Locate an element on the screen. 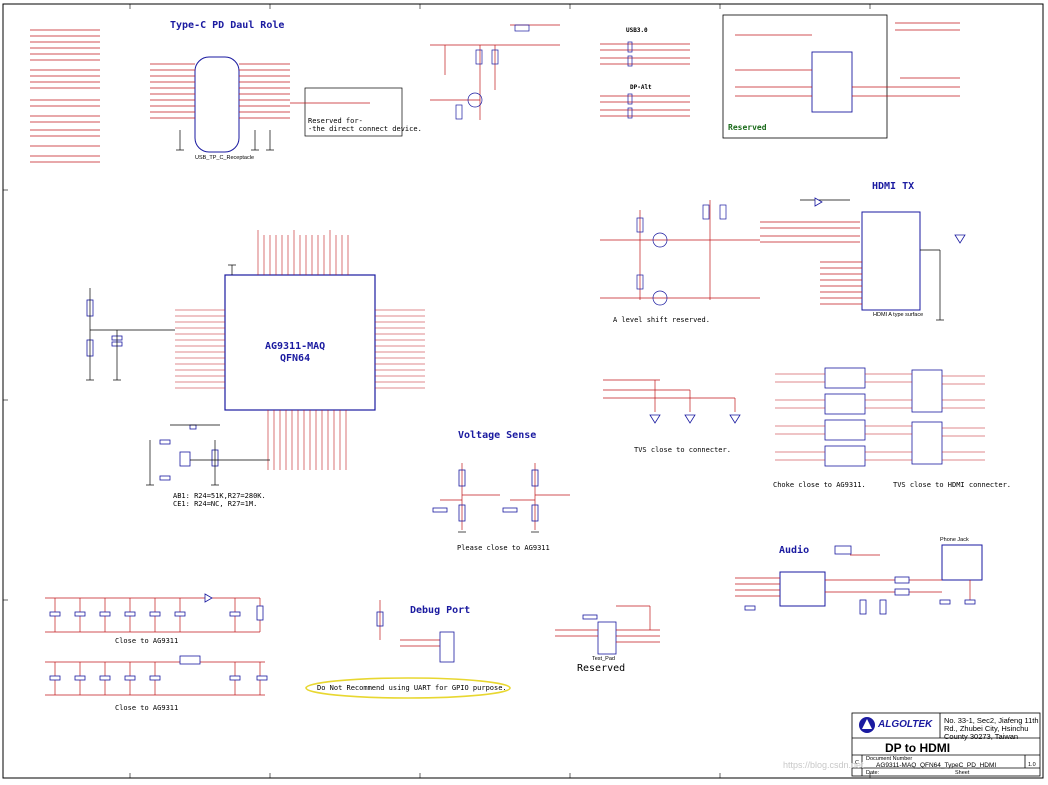 This screenshot has height=785, width=1048. section-voltage-sense: Voltage Sense is located at coordinates (497, 435).